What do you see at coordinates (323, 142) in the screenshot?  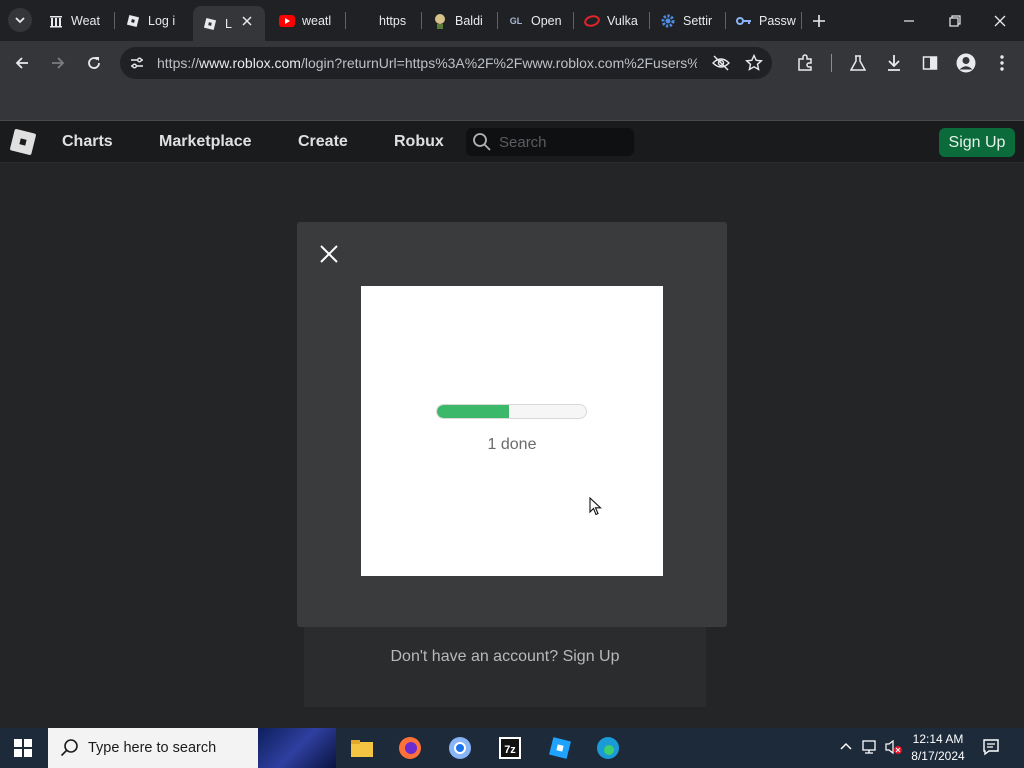 I see `nav-create: Create` at bounding box center [323, 142].